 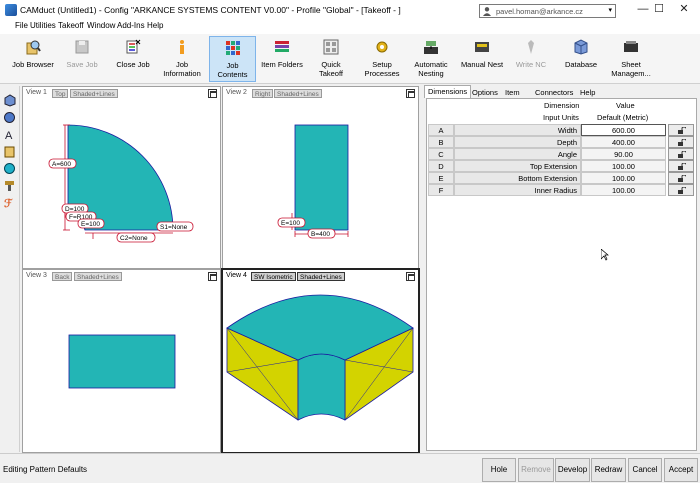 I want to click on sphere-view-icon, so click(x=9, y=117).